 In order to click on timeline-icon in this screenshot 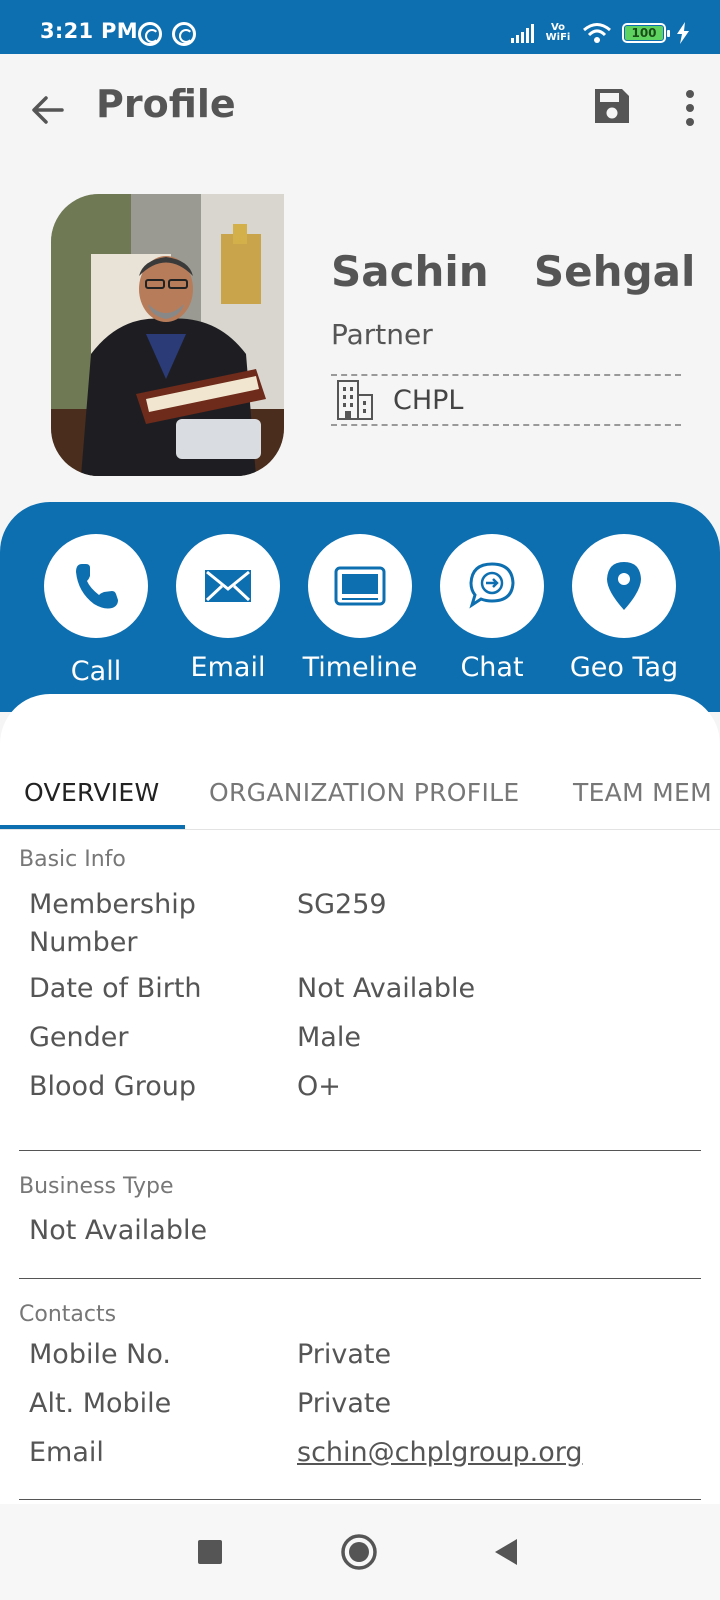, I will do `click(360, 586)`.